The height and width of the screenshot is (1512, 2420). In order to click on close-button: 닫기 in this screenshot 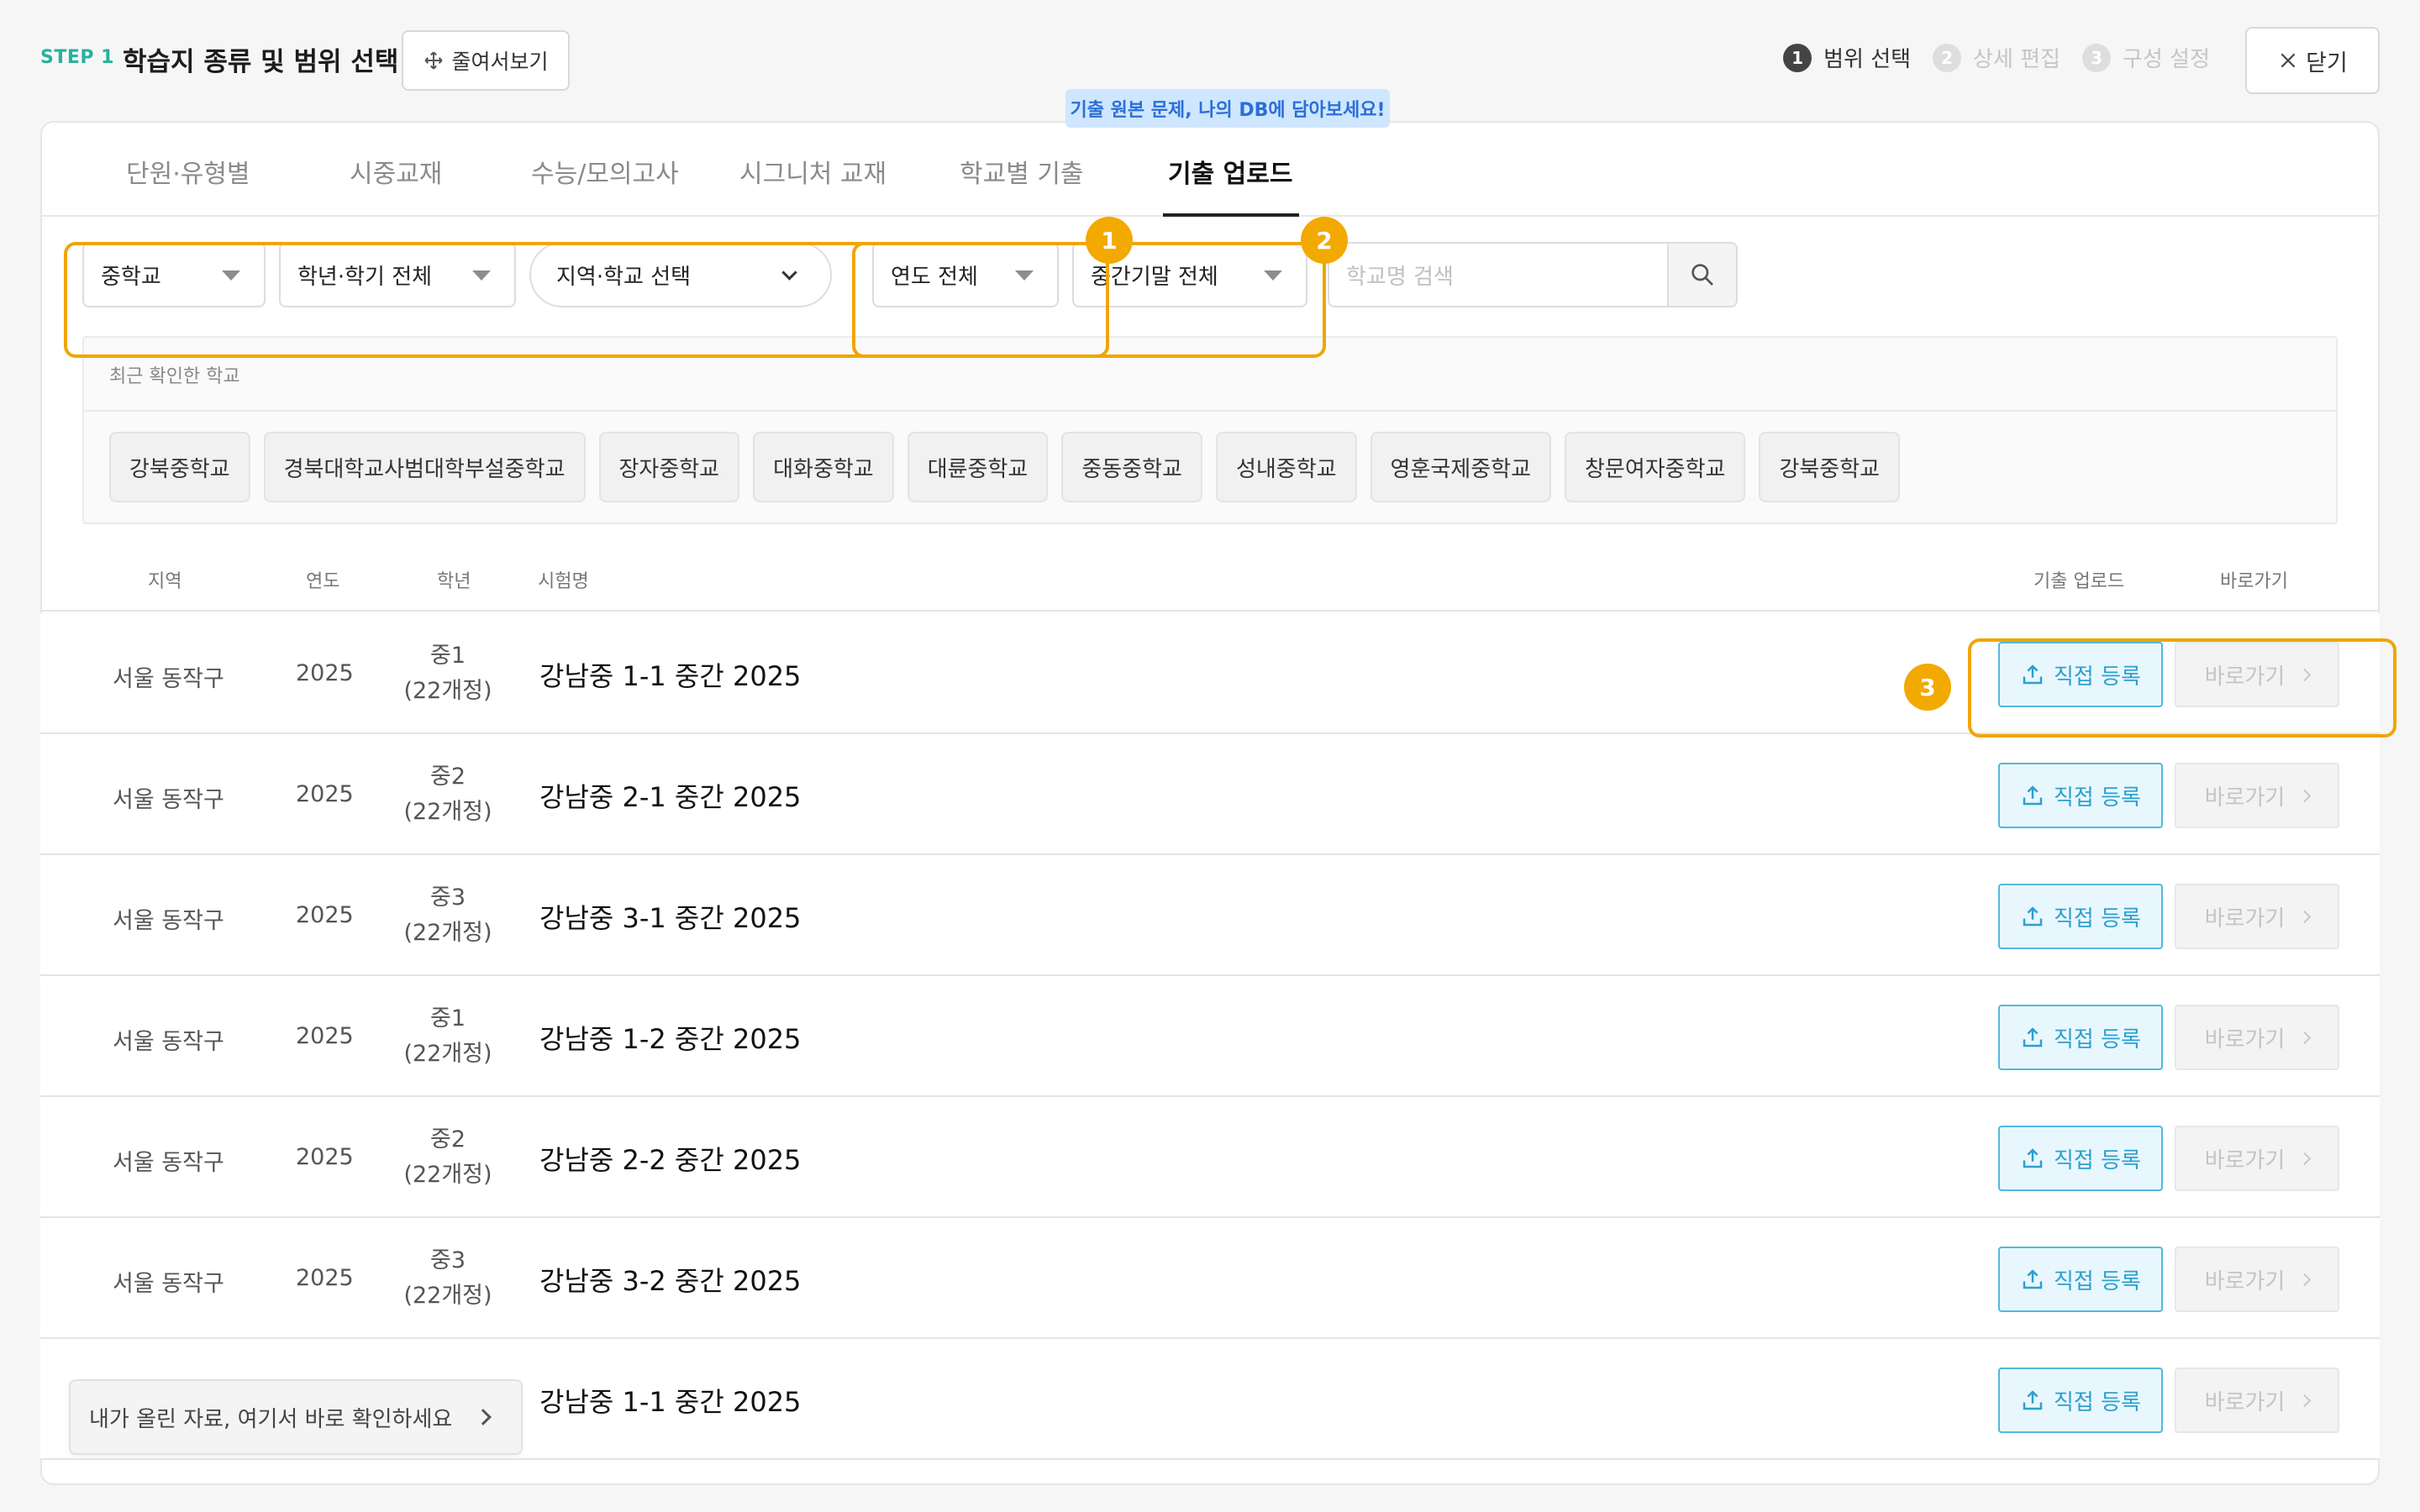, I will do `click(2312, 60)`.